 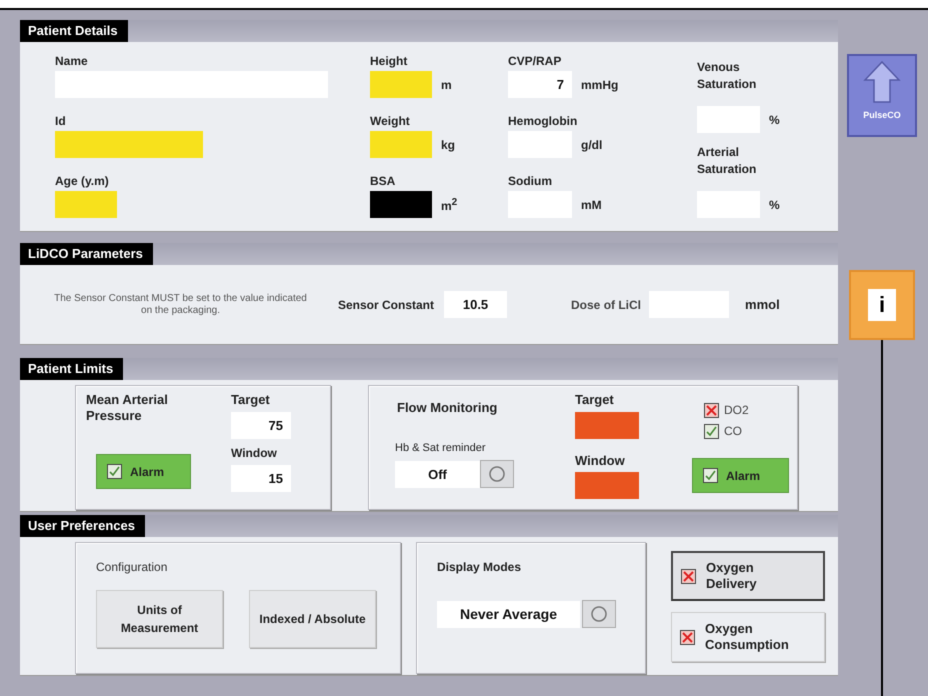 What do you see at coordinates (599, 85) in the screenshot?
I see `unit-label: mmHg` at bounding box center [599, 85].